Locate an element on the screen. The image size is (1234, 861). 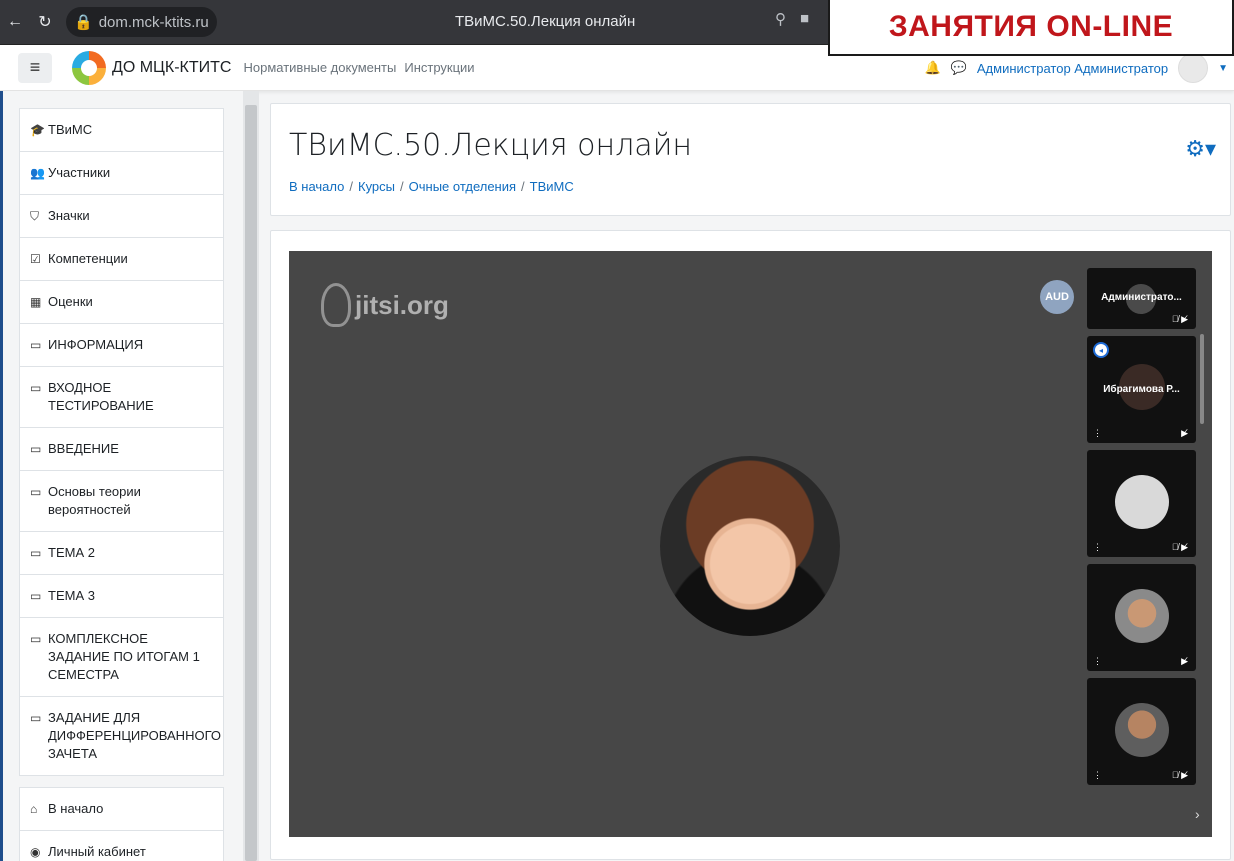
address-bar: 🔒 dom.mck-ktits.ru is located at coordinates (141, 22).